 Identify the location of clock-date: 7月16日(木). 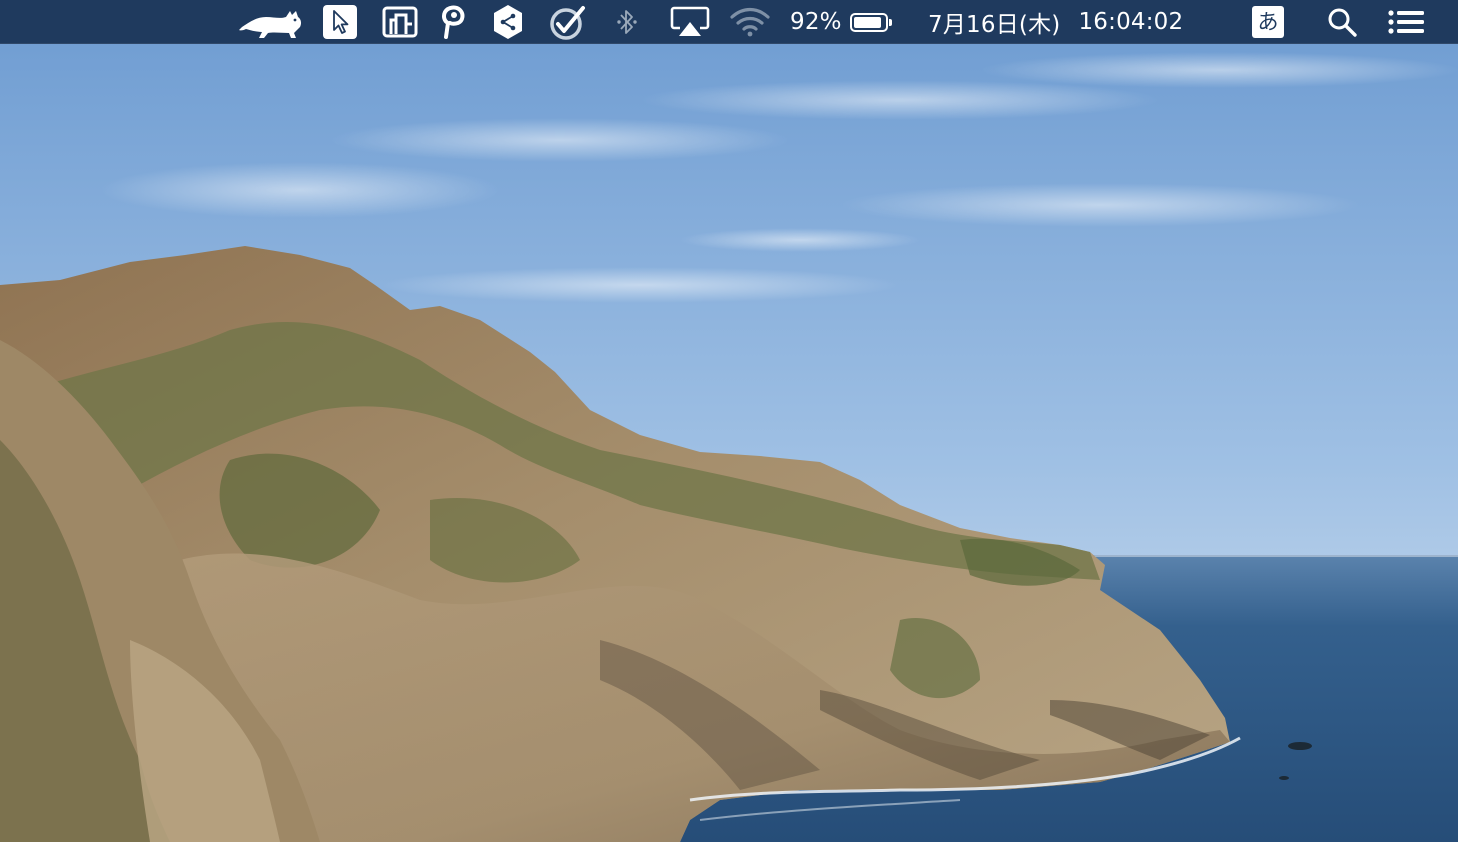
(994, 25).